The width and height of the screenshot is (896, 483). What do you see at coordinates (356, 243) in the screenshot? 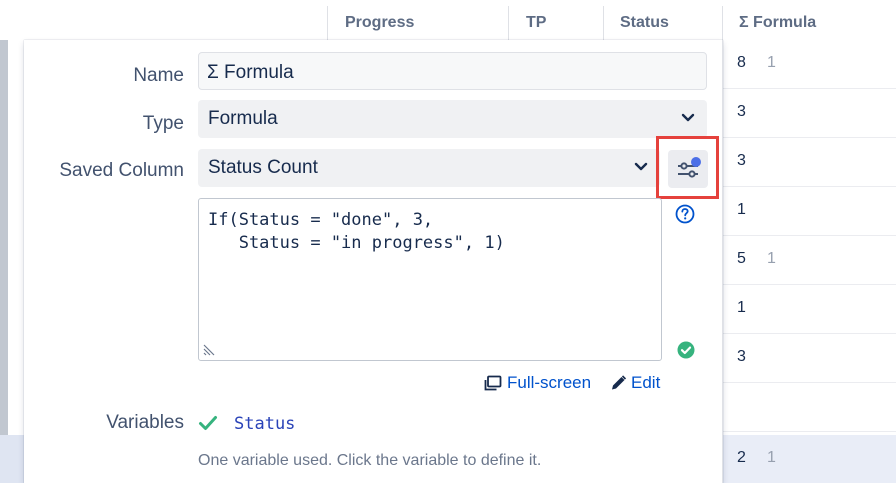
I see `formula-line: Status = "in progress", 1)` at bounding box center [356, 243].